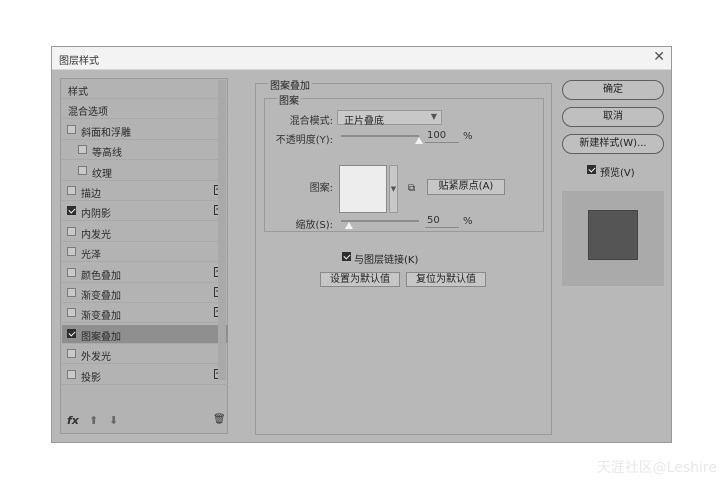 This screenshot has height=489, width=725. What do you see at coordinates (656, 468) in the screenshot?
I see `watermark: 天涯社区@Leshire` at bounding box center [656, 468].